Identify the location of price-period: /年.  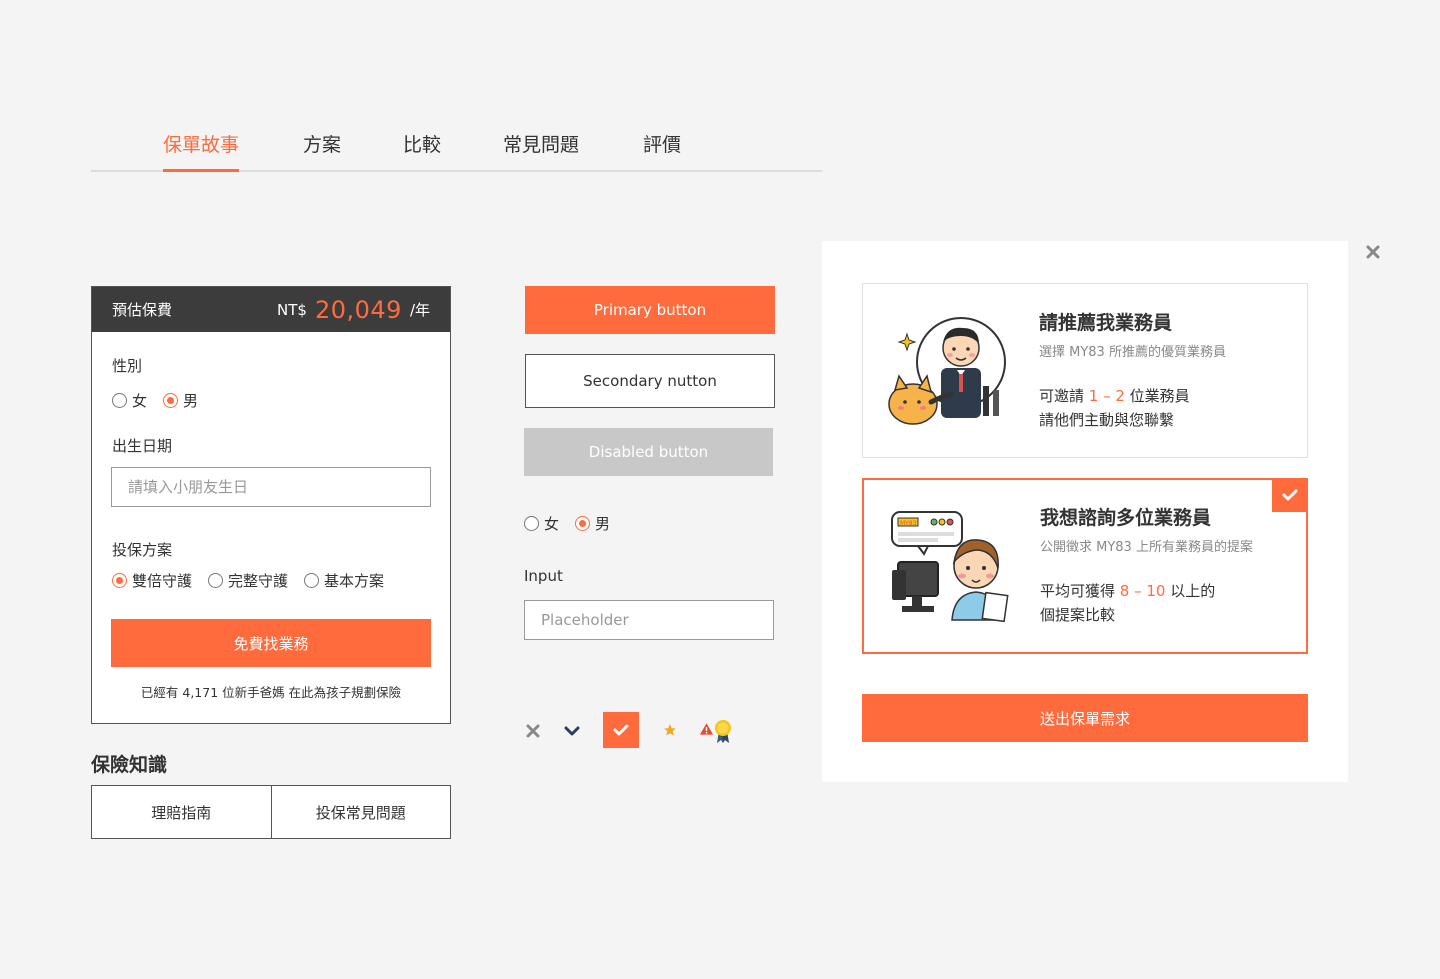
(419, 310).